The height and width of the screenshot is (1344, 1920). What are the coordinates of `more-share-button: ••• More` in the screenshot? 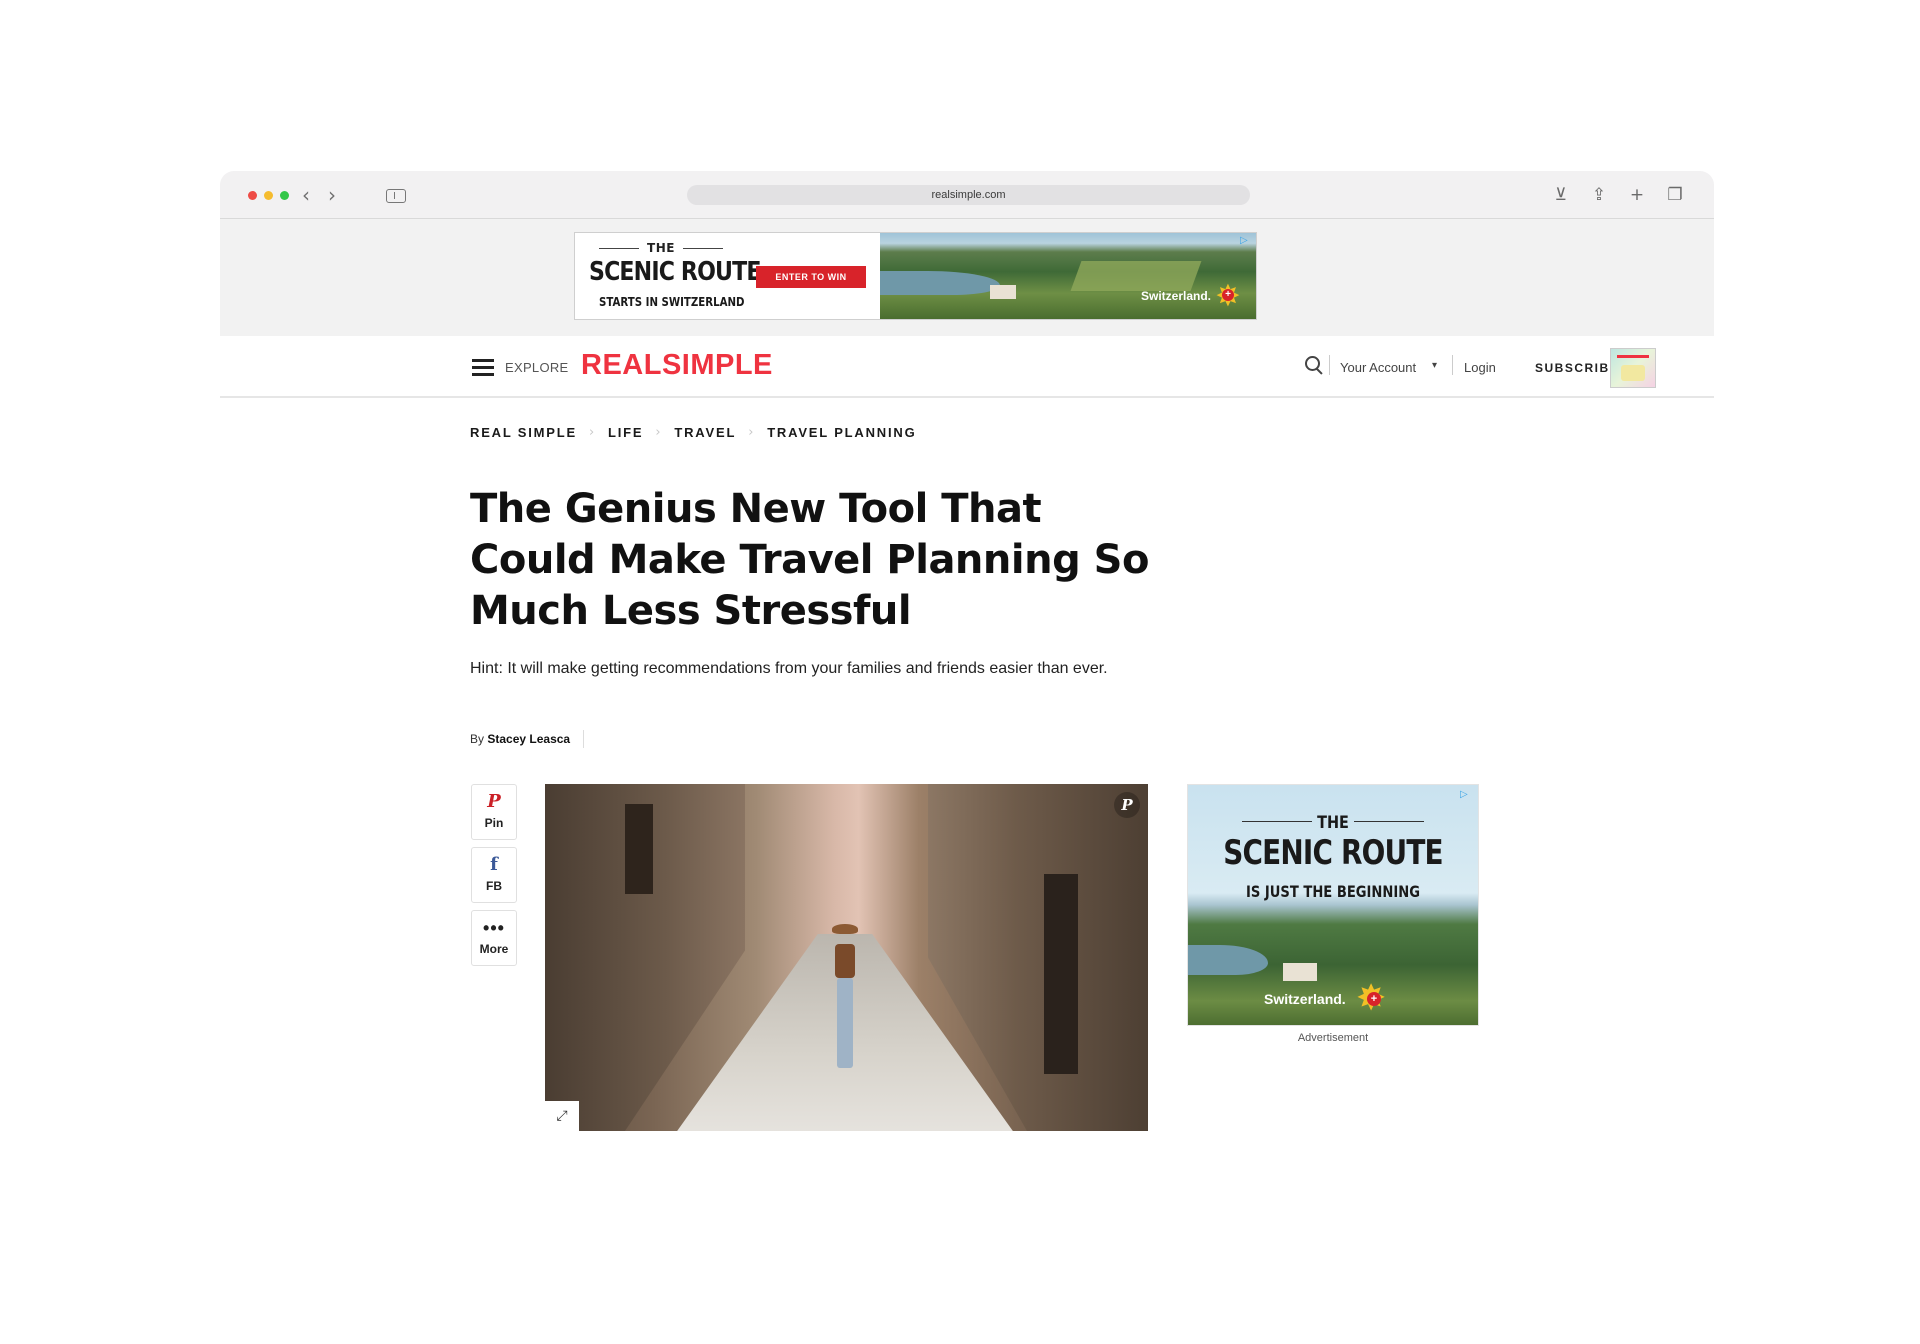 It's located at (494, 938).